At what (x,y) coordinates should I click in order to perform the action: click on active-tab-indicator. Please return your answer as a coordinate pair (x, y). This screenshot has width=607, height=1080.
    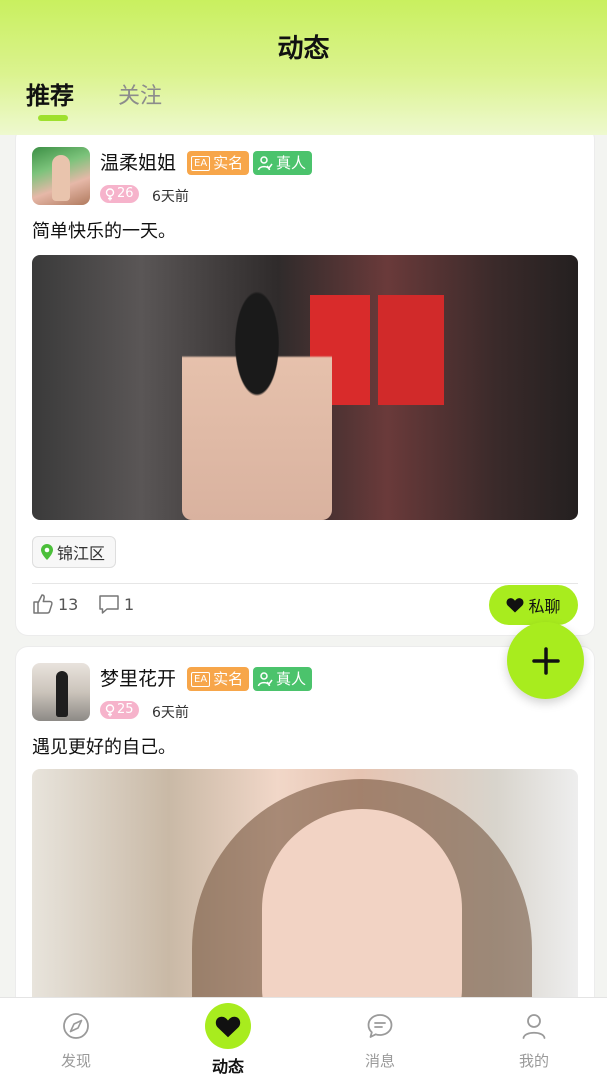
    Looking at the image, I should click on (53, 118).